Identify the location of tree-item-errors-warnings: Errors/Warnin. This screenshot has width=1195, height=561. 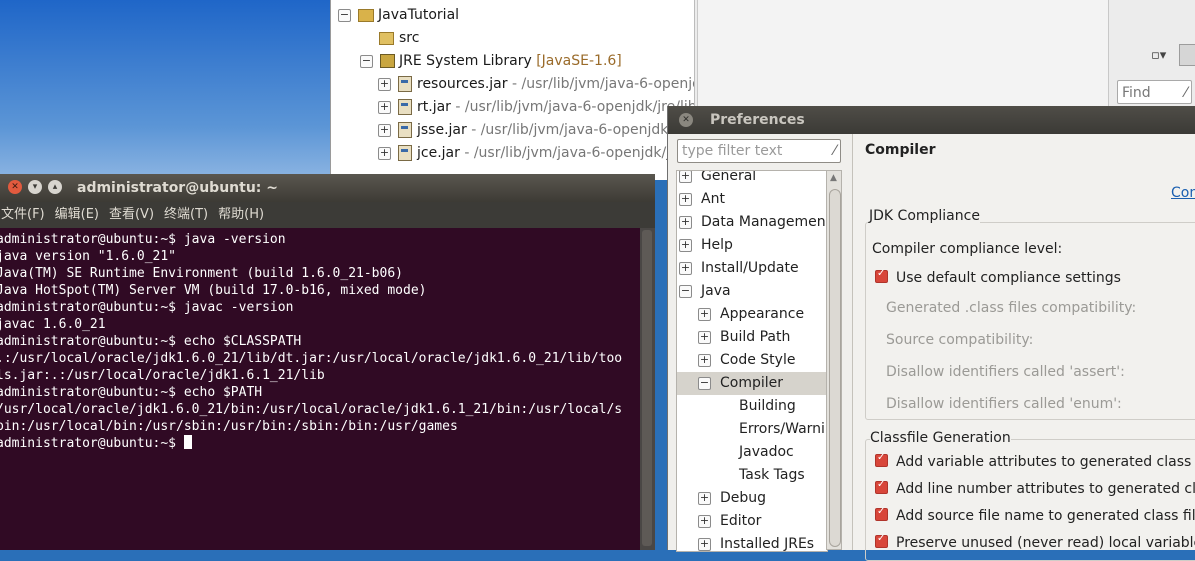
(783, 429).